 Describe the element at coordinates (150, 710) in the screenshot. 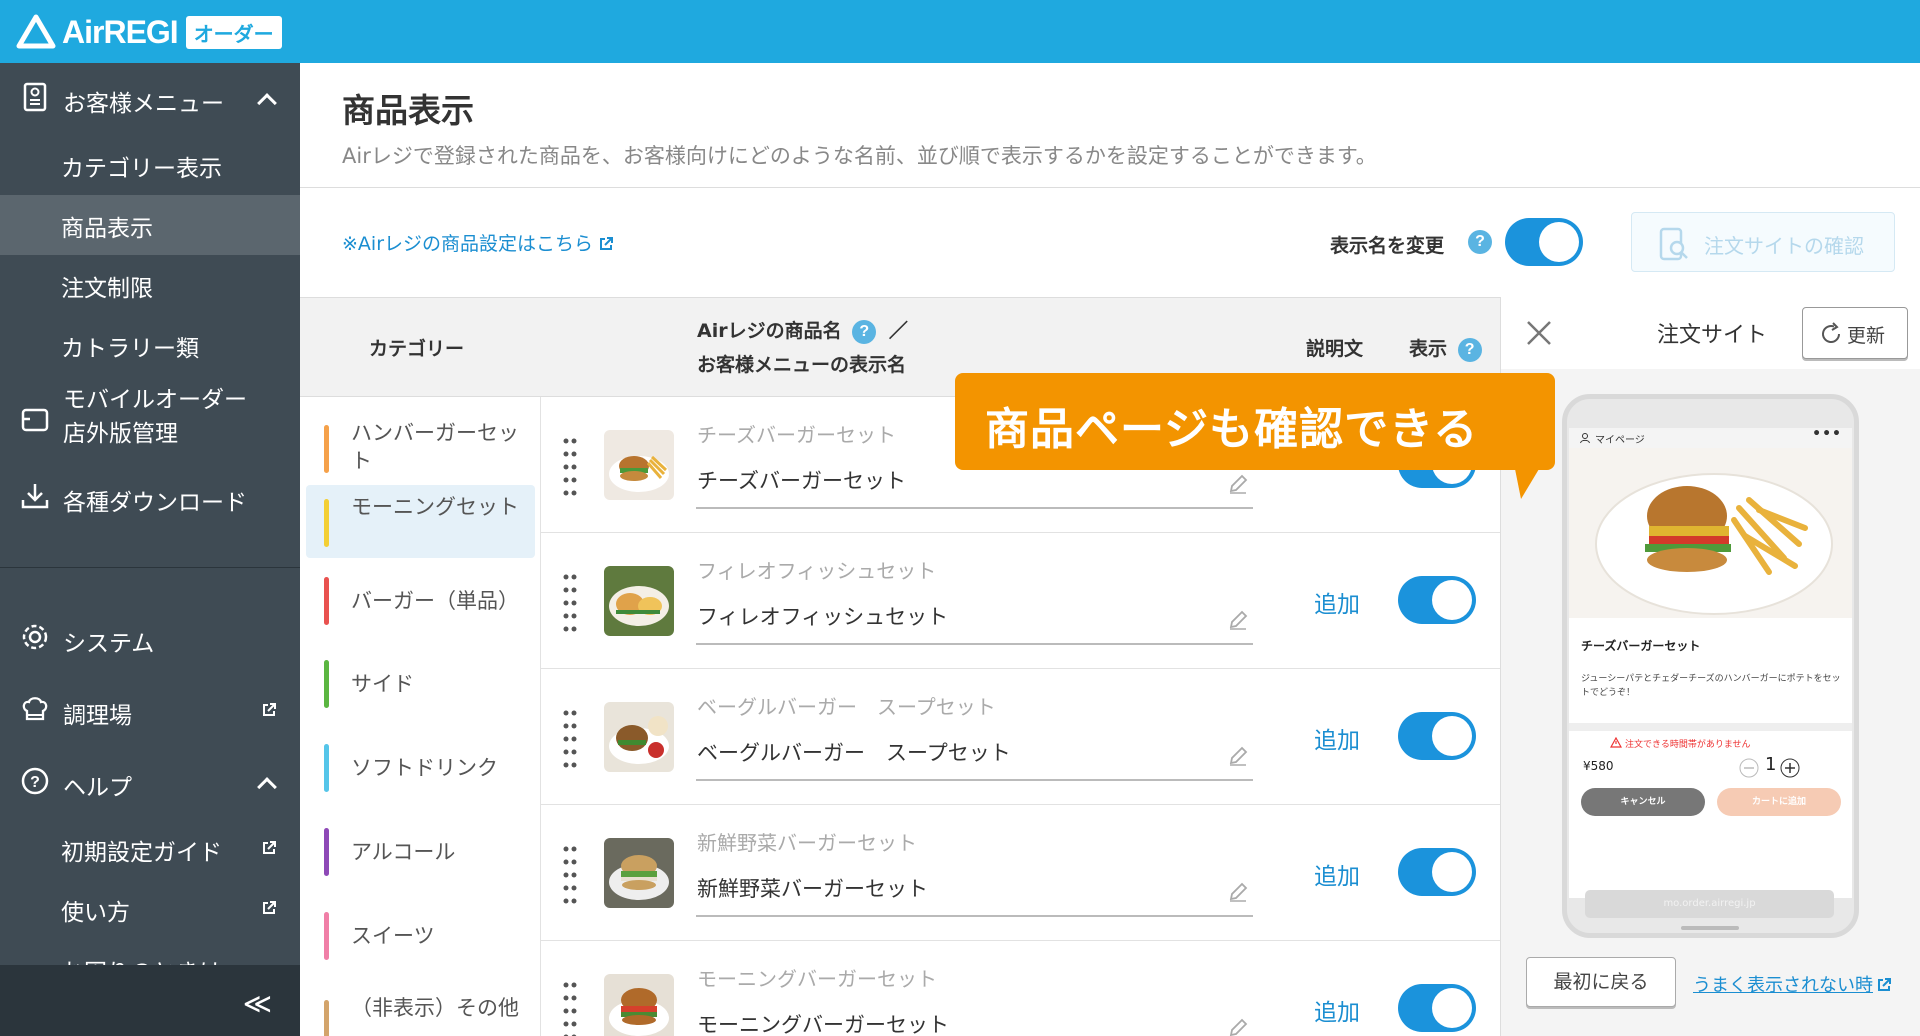

I see `sidebar-section-kitchen: 調理場` at that location.